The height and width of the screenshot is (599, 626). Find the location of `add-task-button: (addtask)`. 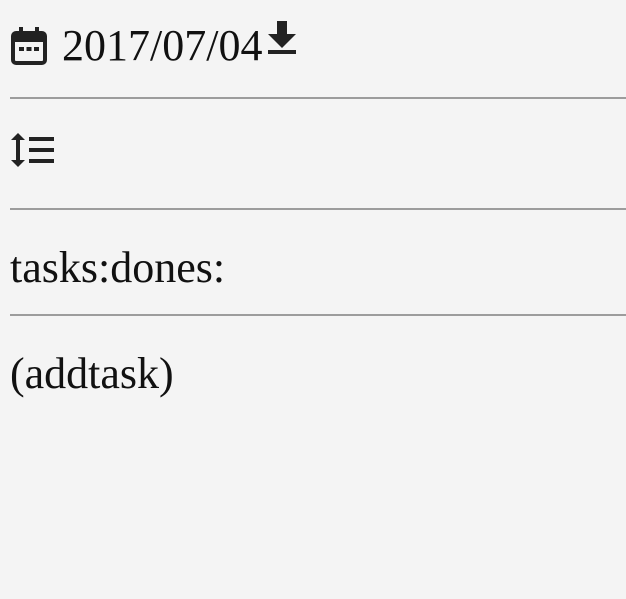

add-task-button: (addtask) is located at coordinates (92, 374).